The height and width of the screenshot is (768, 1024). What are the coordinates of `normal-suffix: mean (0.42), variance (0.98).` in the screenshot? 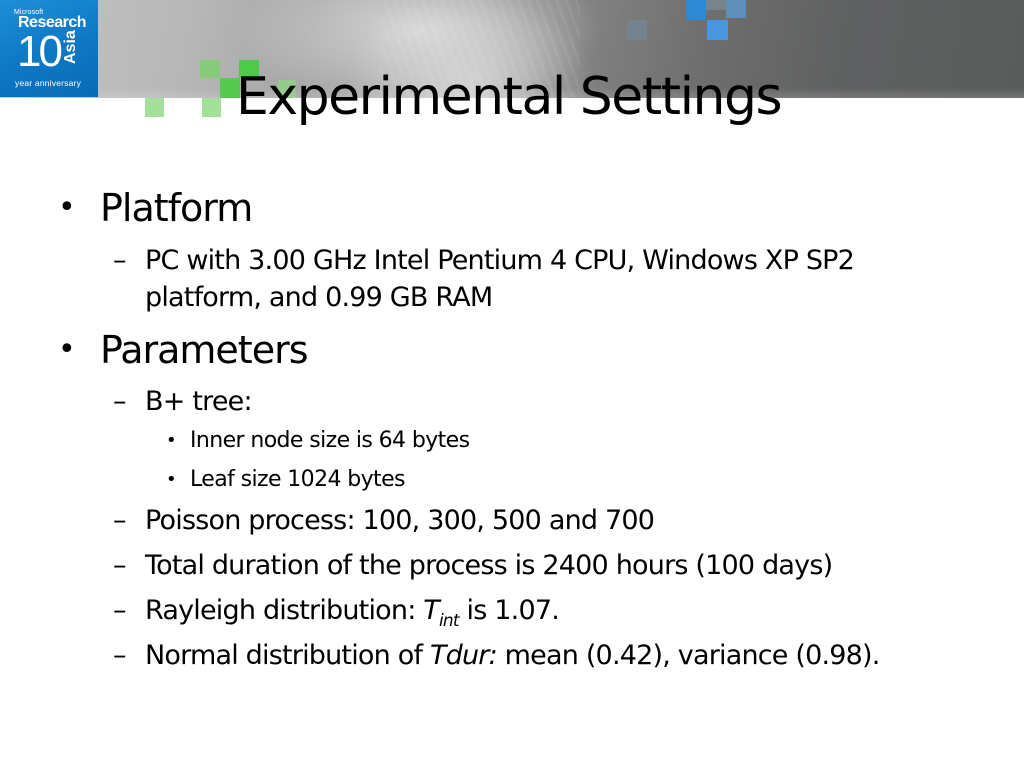 It's located at (688, 655).